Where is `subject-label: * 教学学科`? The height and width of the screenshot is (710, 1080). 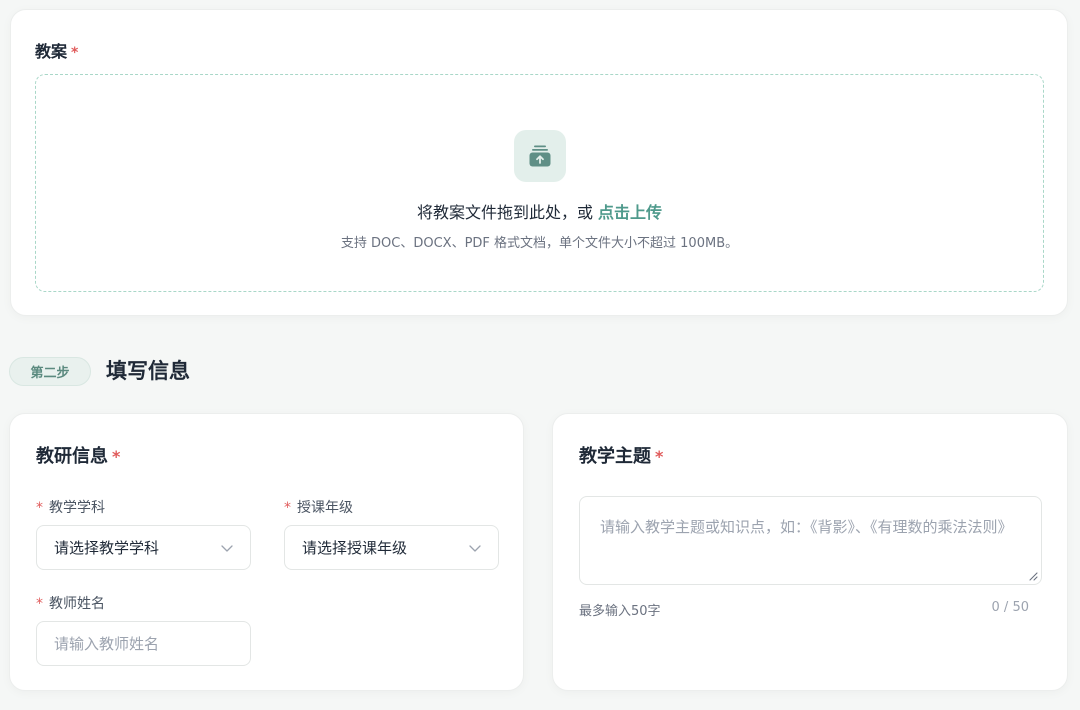
subject-label: * 教学学科 is located at coordinates (70, 508).